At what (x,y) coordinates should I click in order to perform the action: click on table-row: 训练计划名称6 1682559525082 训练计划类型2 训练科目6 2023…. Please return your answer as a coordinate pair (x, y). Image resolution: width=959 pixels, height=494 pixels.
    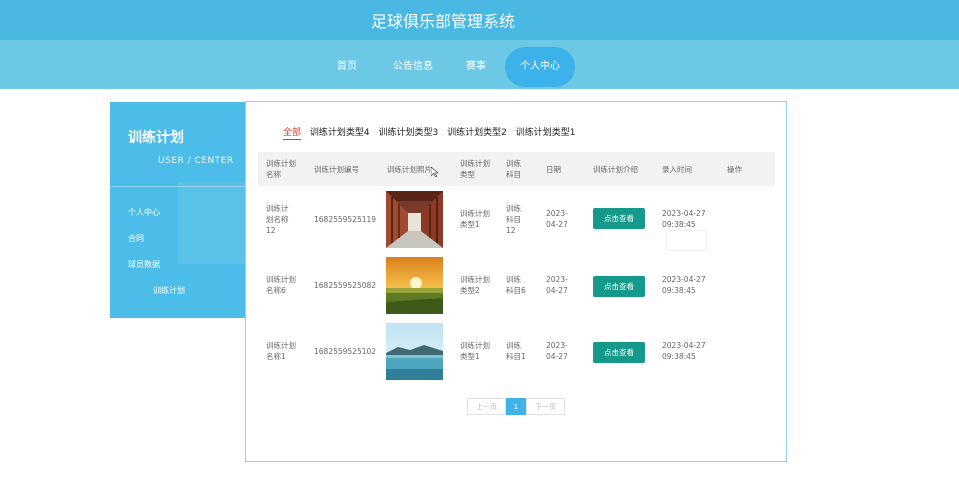
    Looking at the image, I should click on (516, 290).